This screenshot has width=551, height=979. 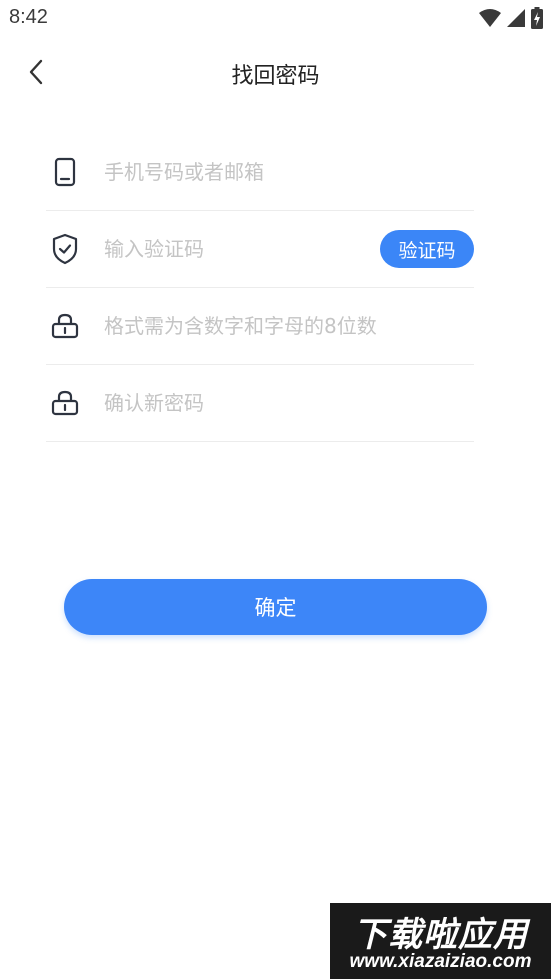 What do you see at coordinates (275, 18) in the screenshot?
I see `status-bar: 8:42` at bounding box center [275, 18].